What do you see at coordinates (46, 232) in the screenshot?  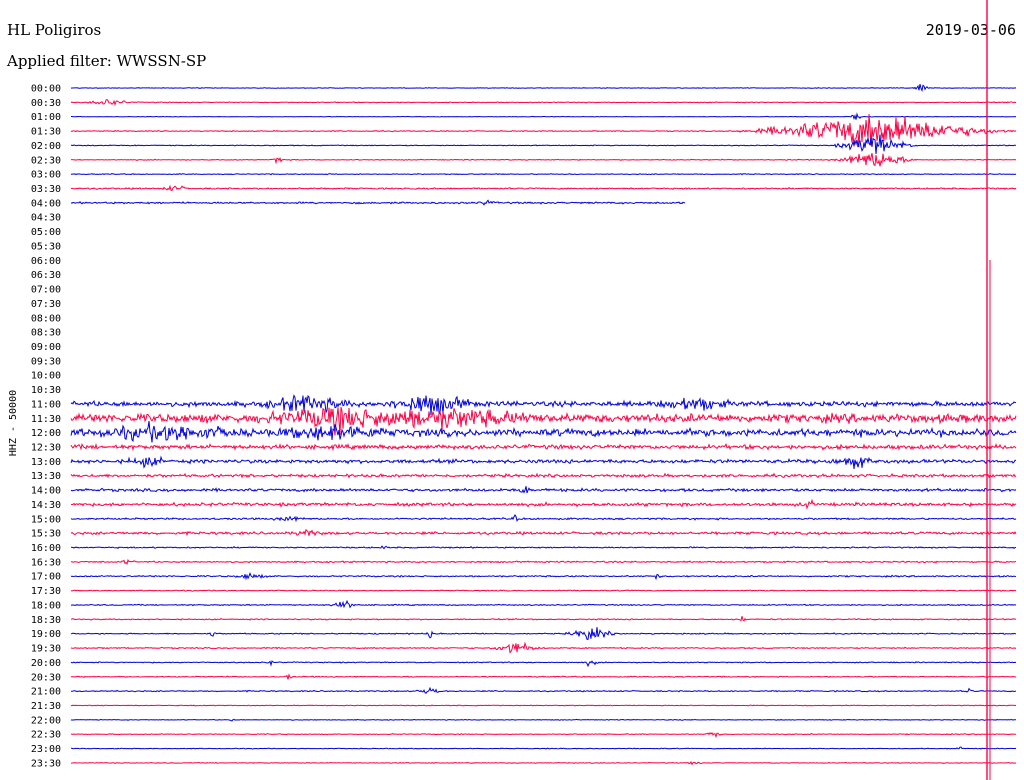 I see `tick-label-0500: 05:00` at bounding box center [46, 232].